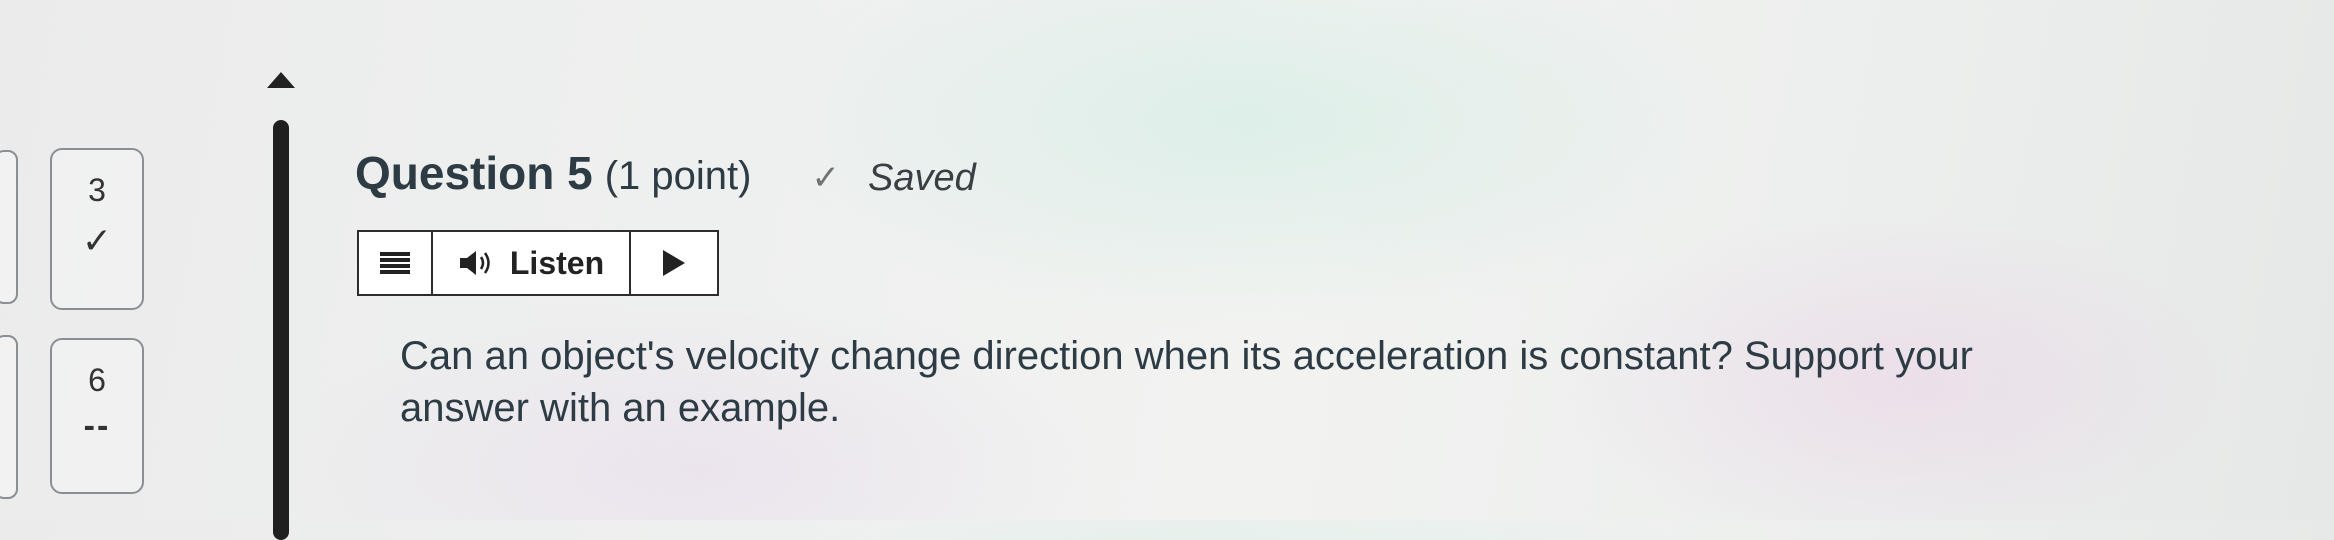  Describe the element at coordinates (97, 240) in the screenshot. I see `answered-check-icon: ✓` at that location.